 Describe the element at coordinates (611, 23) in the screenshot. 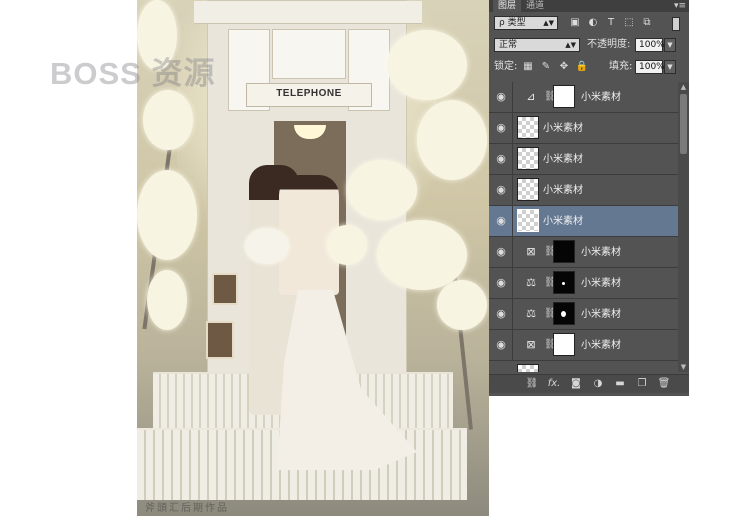

I see `filter-type-icon: T` at that location.